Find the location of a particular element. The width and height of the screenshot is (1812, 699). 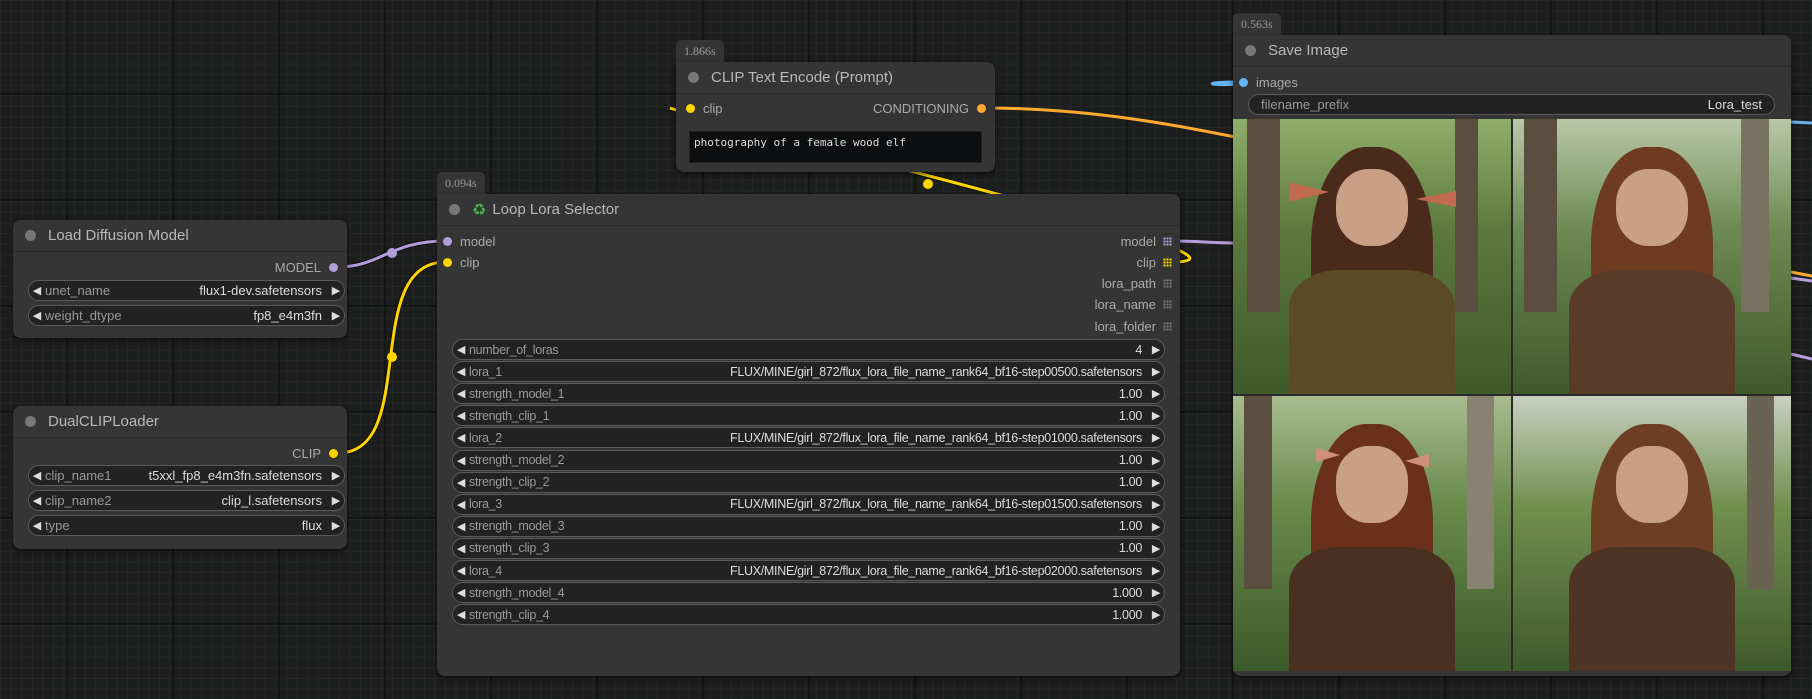

widget-unet-name: ◀ unet_name flux1-dev.safetensors ▶ is located at coordinates (186, 290).